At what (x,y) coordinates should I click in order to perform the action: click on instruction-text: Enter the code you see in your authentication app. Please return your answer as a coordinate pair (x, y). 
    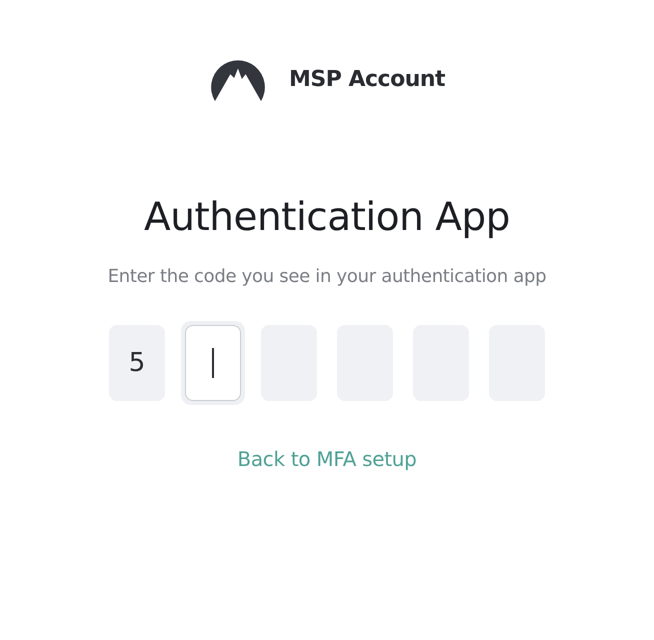
    Looking at the image, I should click on (327, 276).